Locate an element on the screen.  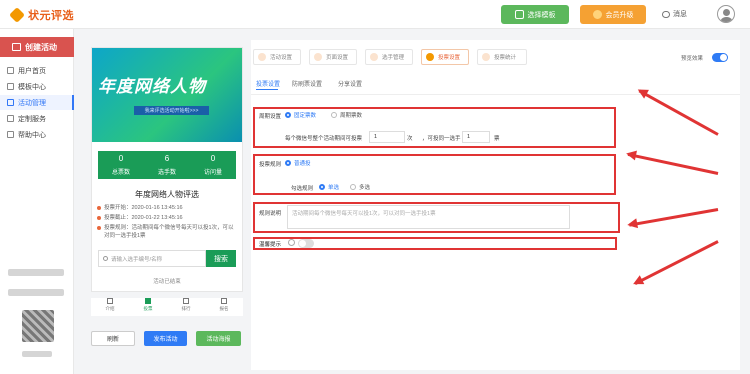
info-text: 投票开始：2020-01-16 13:45:16 is located at coordinates (143, 208).